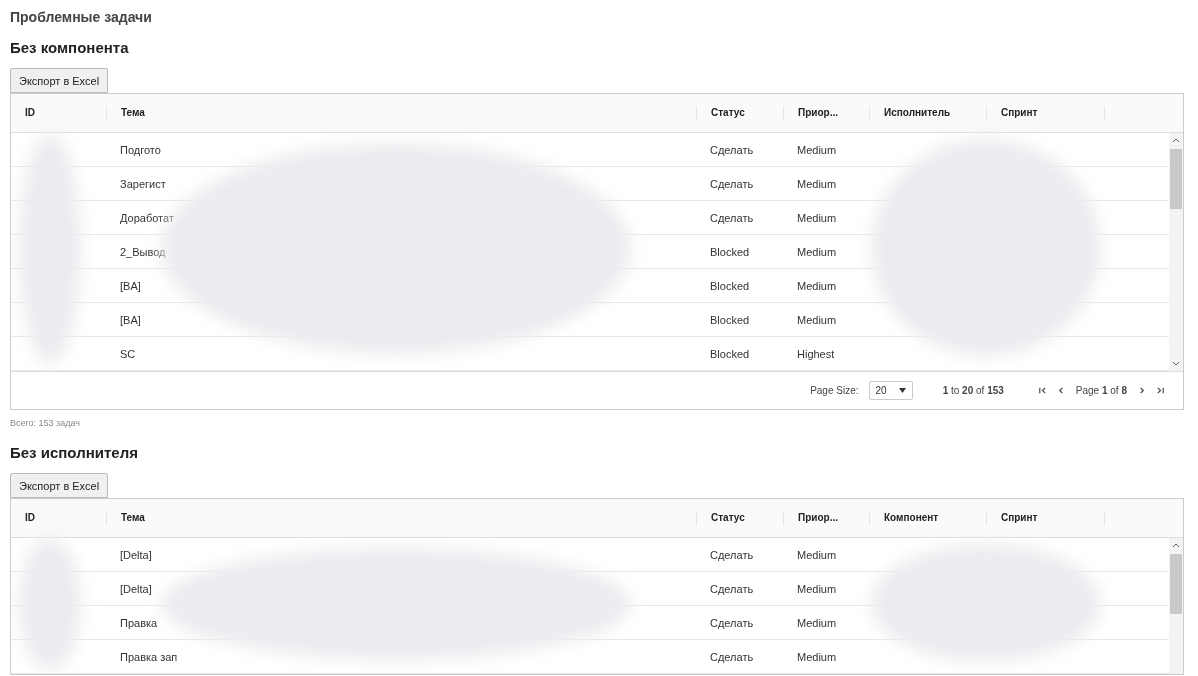  I want to click on page-size-select: 20, so click(890, 390).